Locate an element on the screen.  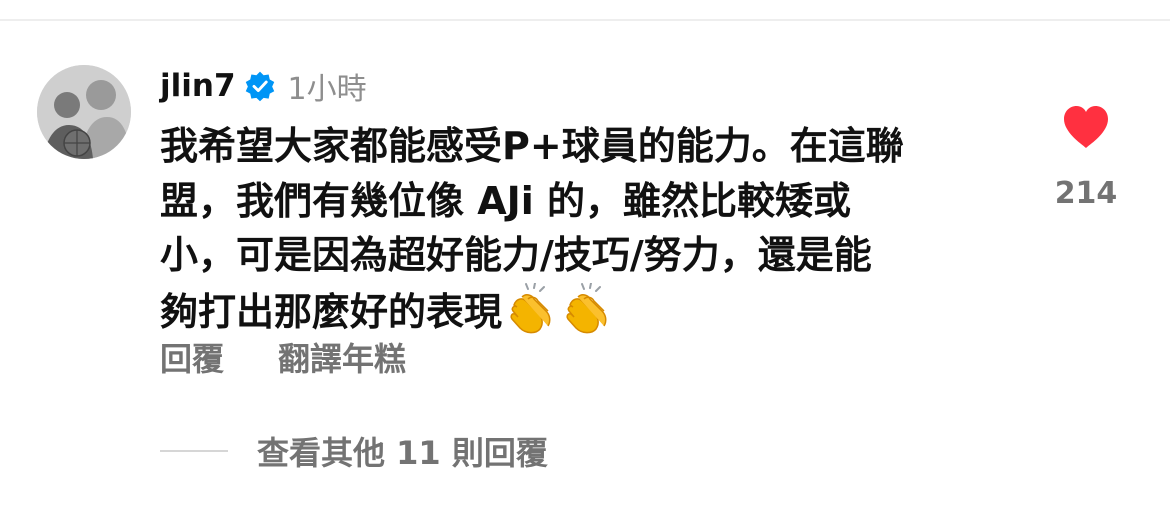
avatar is located at coordinates (84, 112).